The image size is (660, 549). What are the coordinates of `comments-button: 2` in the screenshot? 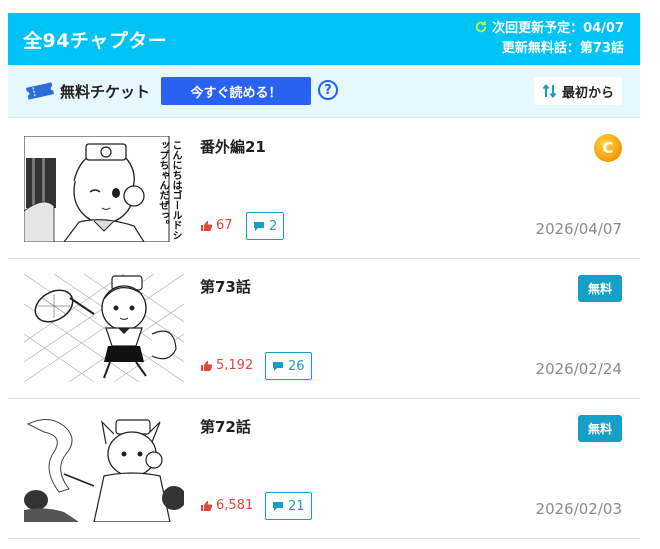 It's located at (265, 226).